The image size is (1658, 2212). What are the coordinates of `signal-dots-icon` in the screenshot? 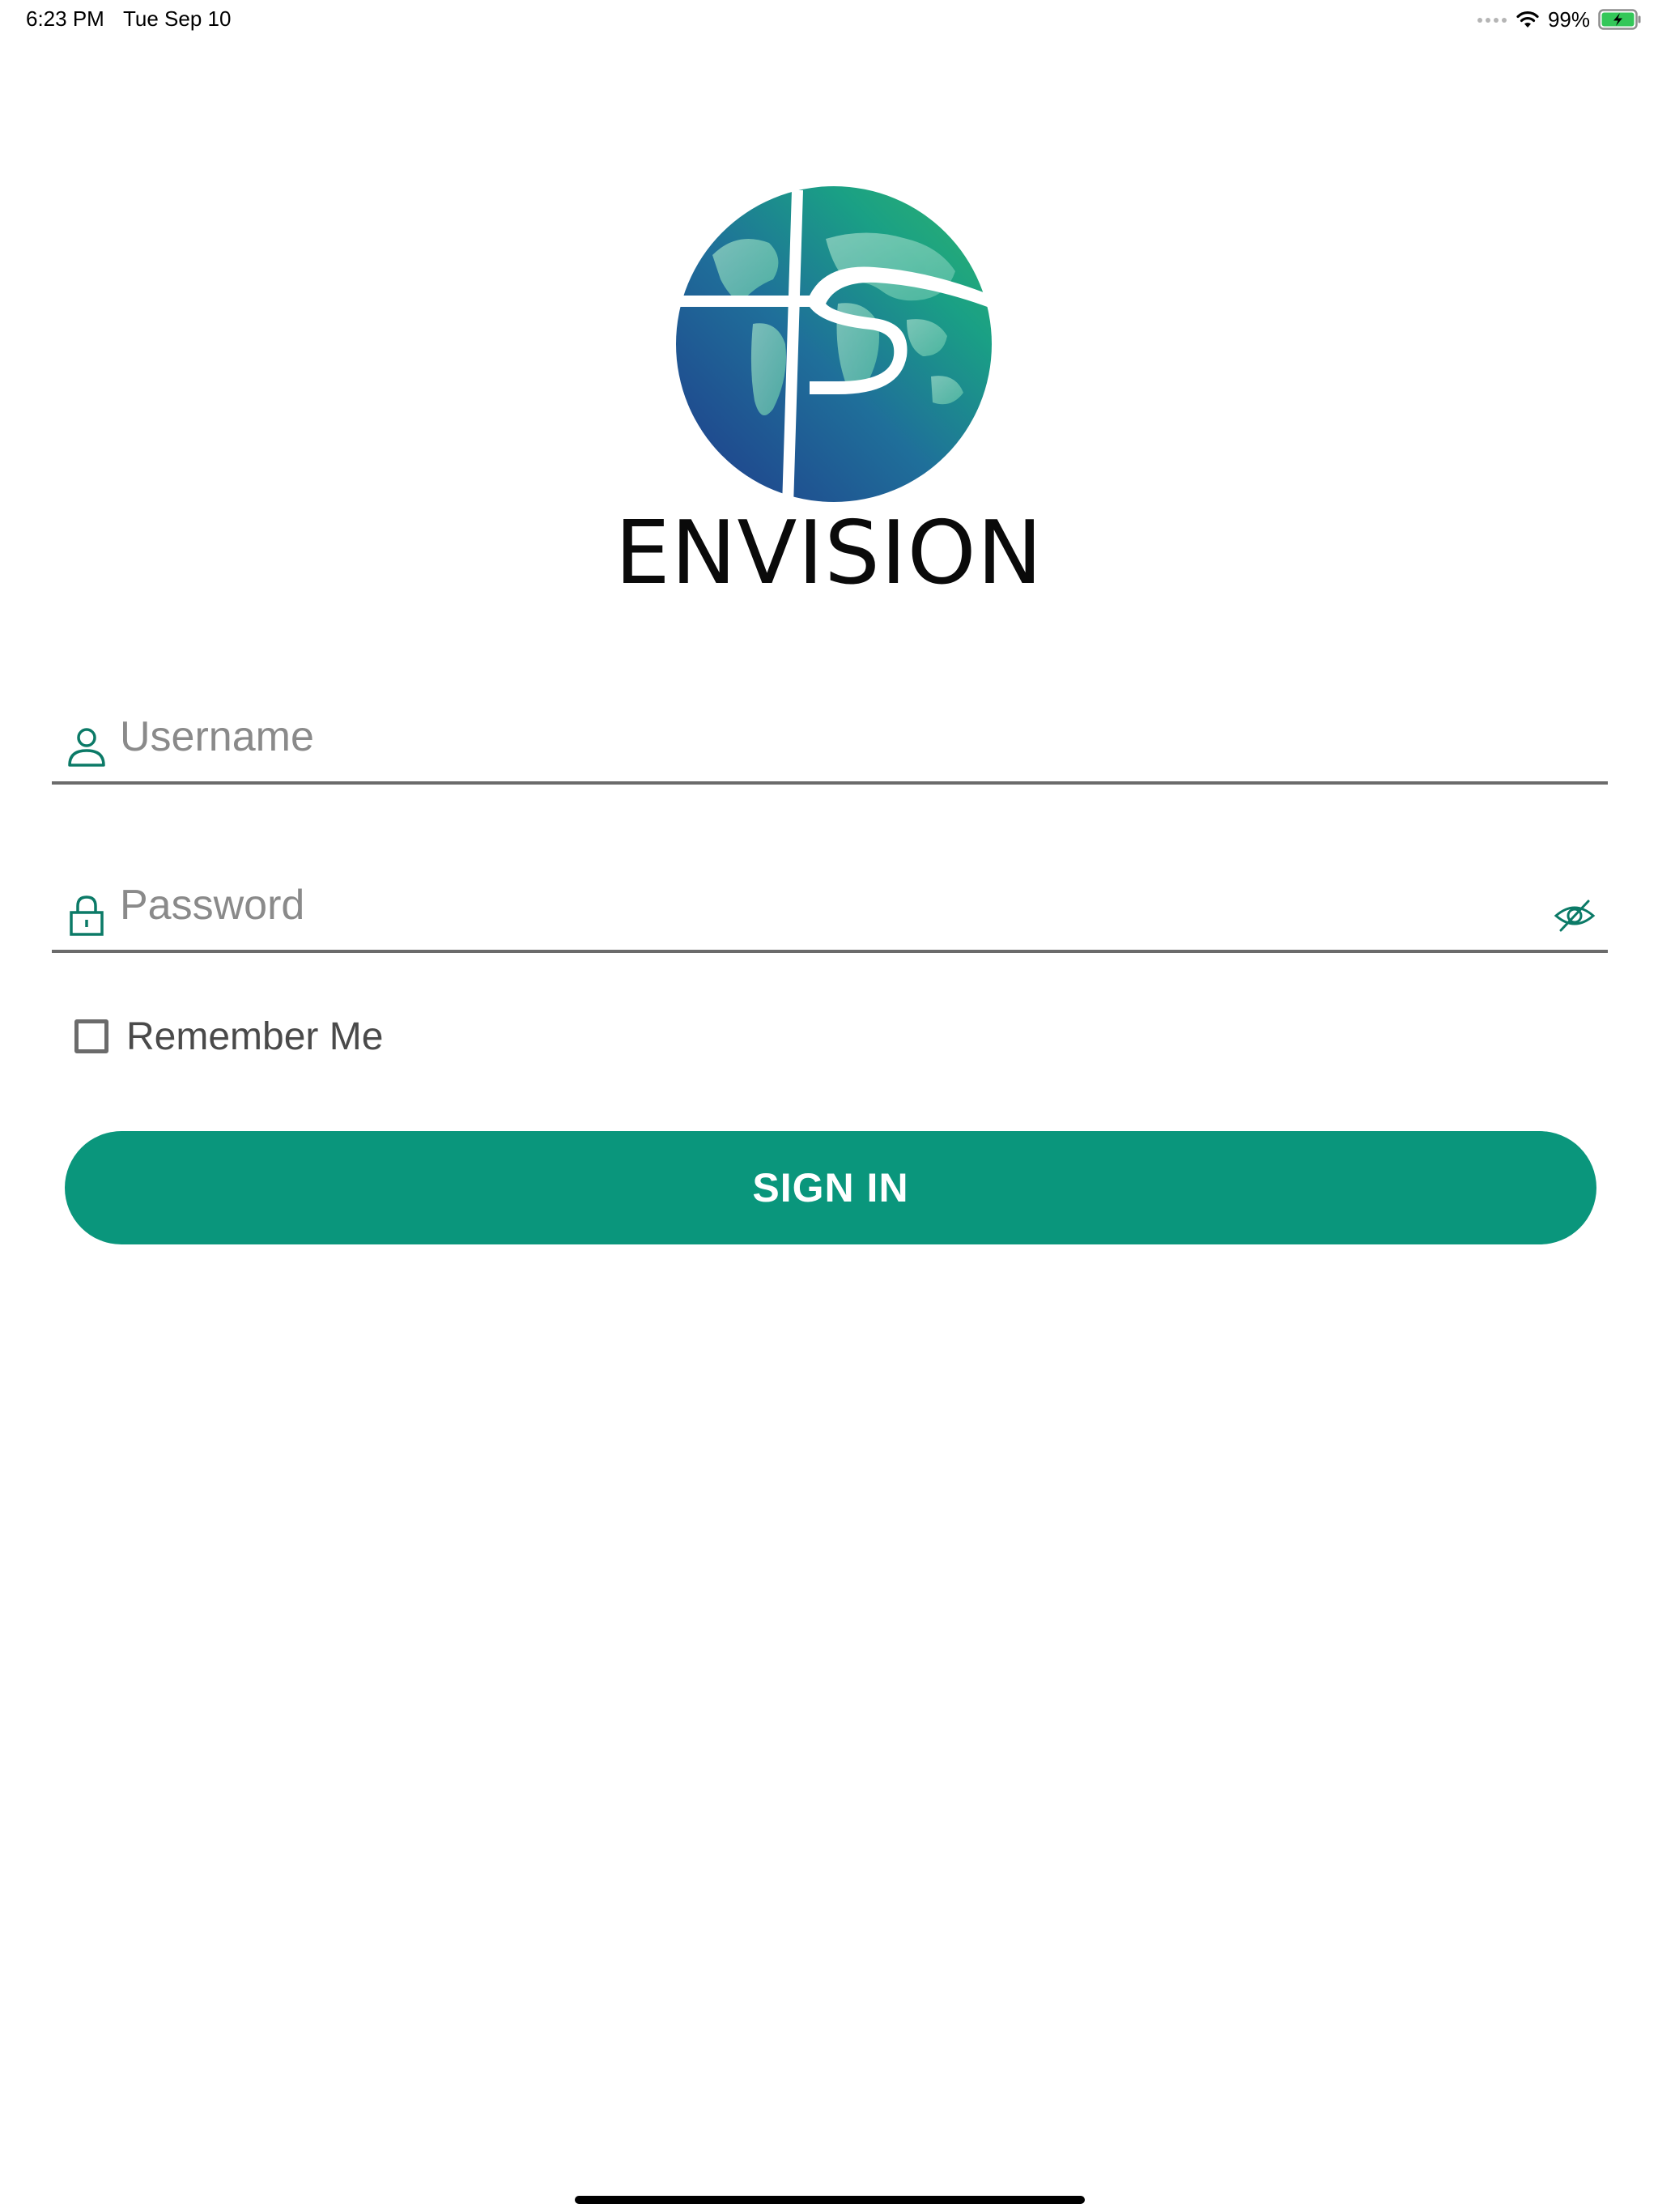 It's located at (1492, 21).